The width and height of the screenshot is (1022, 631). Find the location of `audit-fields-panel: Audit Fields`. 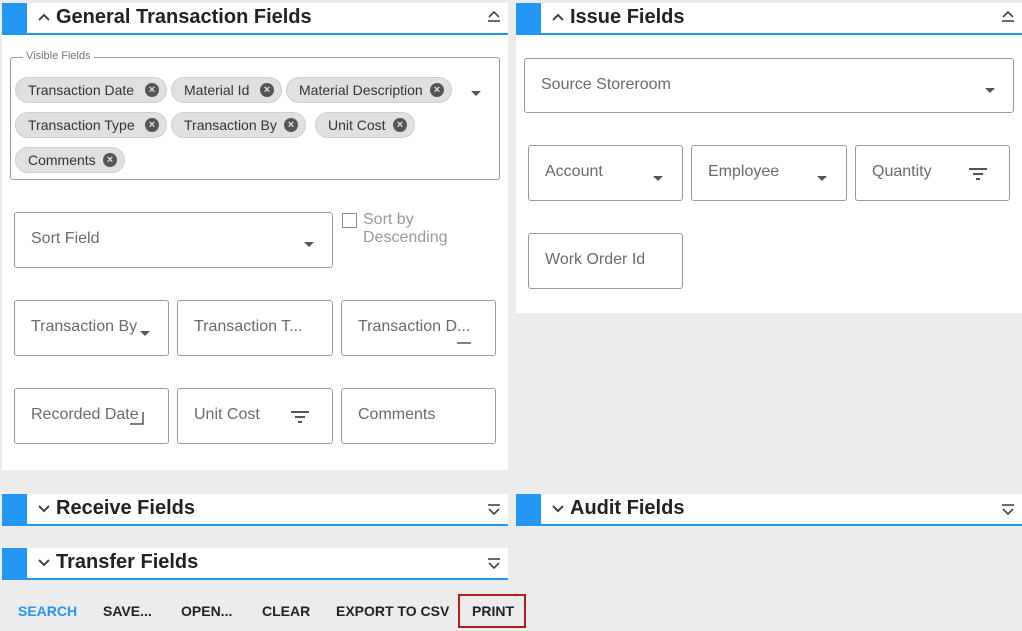

audit-fields-panel: Audit Fields is located at coordinates (769, 510).